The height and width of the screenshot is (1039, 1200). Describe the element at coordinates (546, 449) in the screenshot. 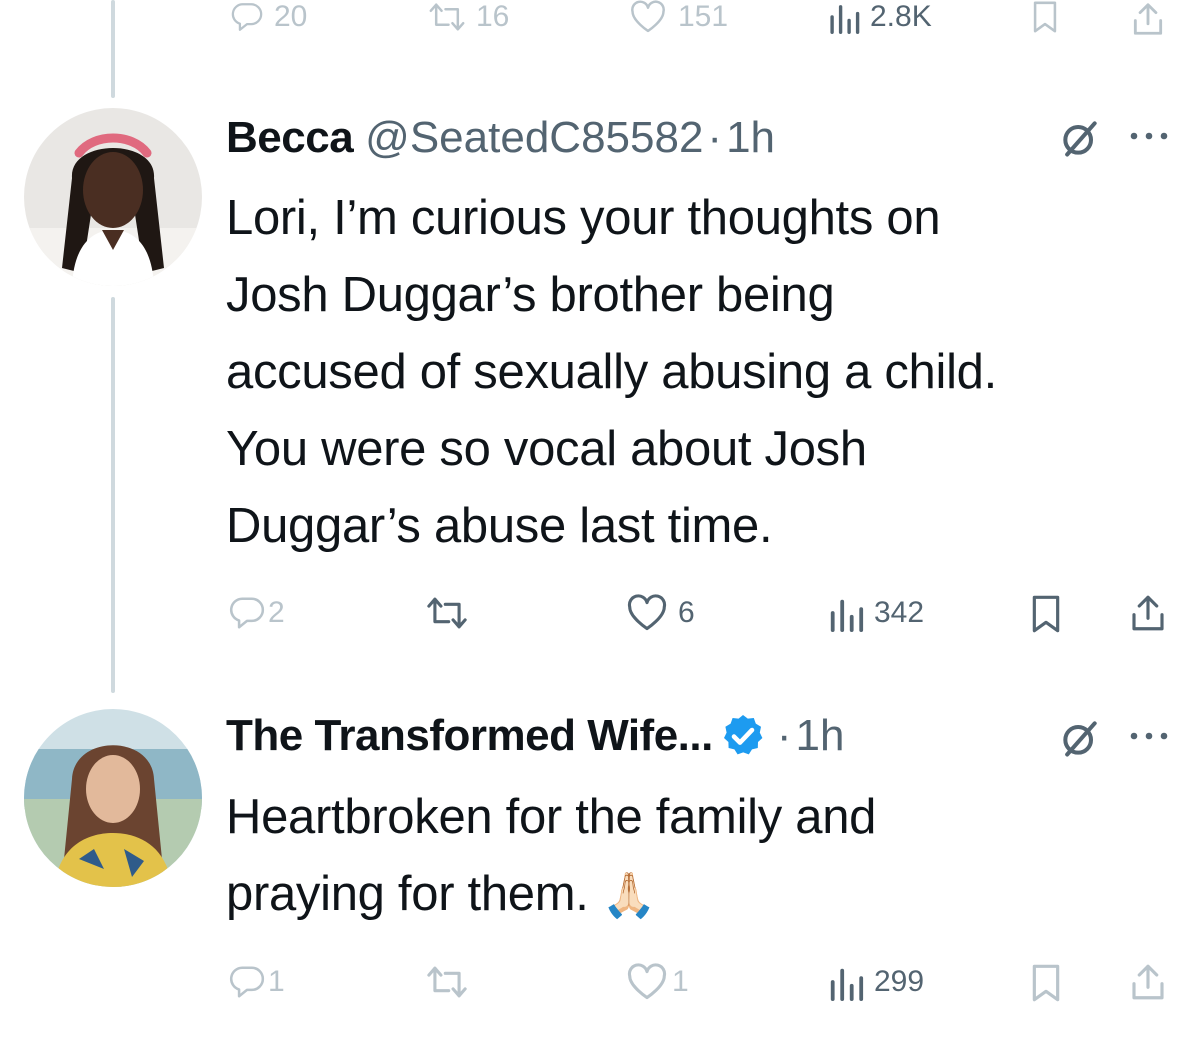

I see `tweet-text-line: You were so vocal about Josh` at that location.